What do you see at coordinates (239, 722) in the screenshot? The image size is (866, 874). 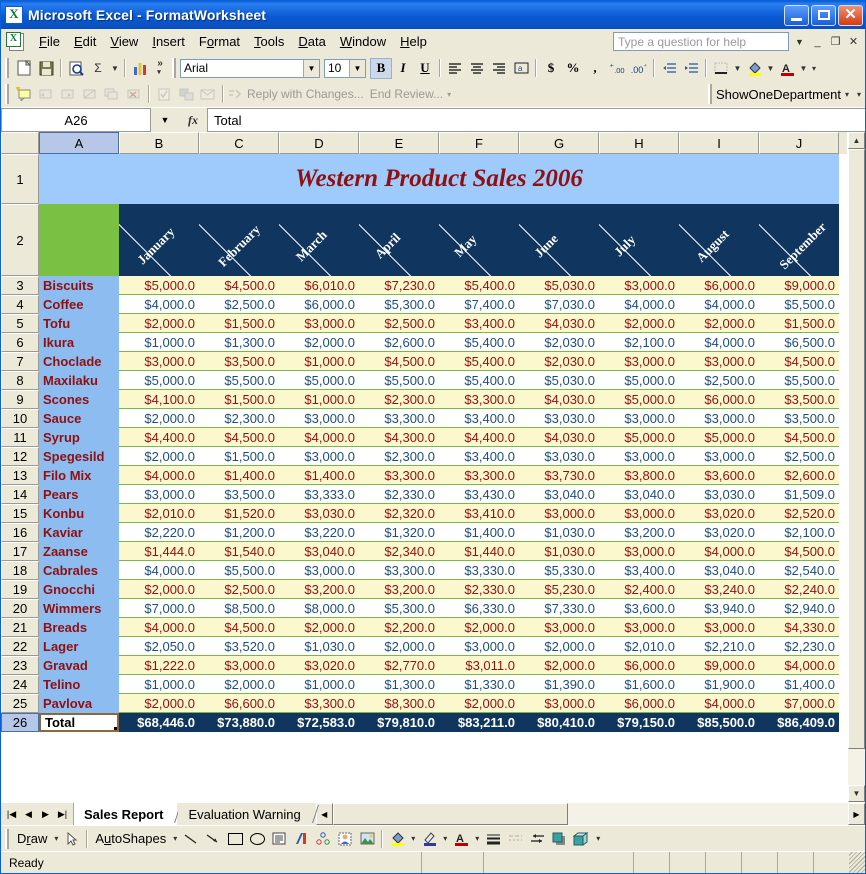 I see `total-value-cell: $73,880.0` at bounding box center [239, 722].